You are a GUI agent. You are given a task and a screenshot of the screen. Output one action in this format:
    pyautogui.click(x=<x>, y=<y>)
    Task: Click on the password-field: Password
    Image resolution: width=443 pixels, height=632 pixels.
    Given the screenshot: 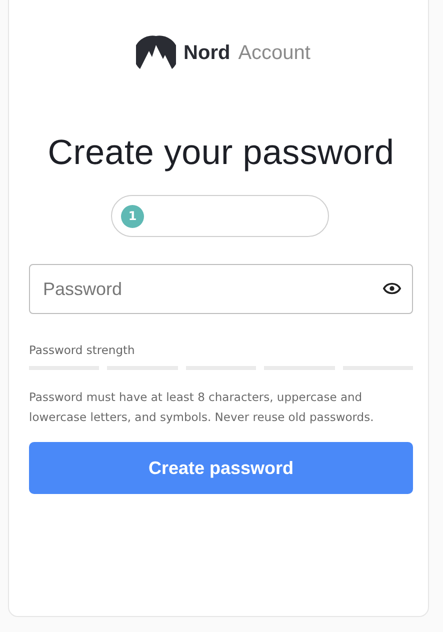 What is the action you would take?
    pyautogui.click(x=221, y=289)
    